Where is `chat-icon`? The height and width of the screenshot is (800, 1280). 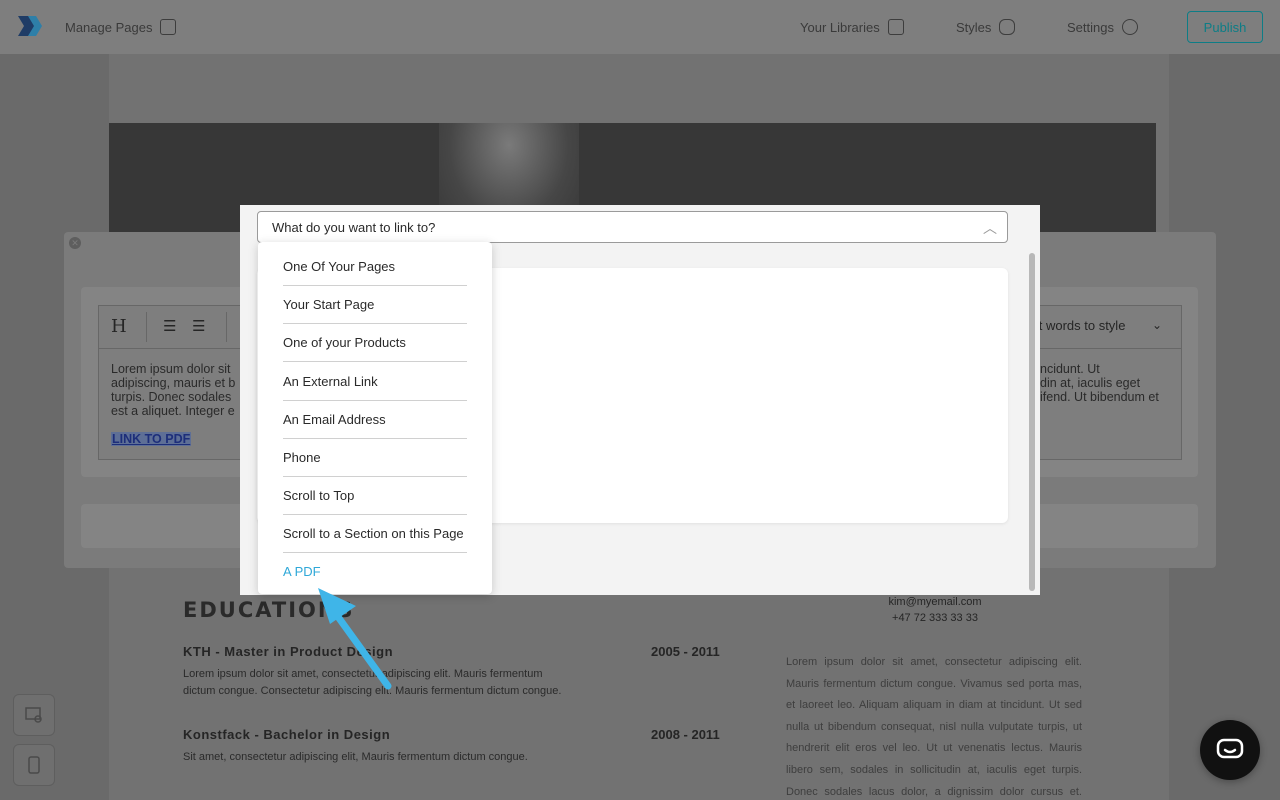
chat-icon is located at coordinates (1230, 748).